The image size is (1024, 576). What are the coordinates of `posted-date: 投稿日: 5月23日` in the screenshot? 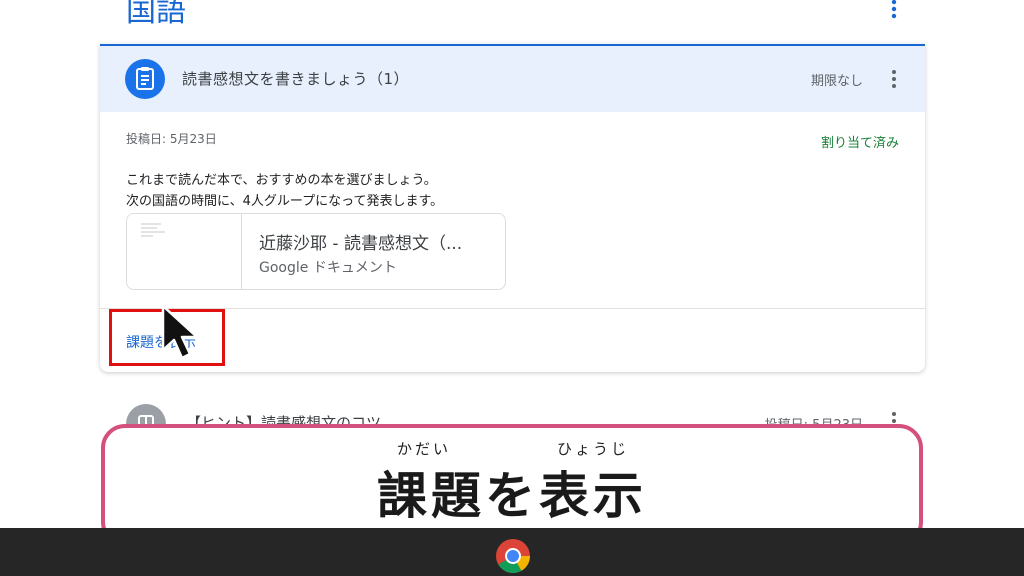 It's located at (171, 139).